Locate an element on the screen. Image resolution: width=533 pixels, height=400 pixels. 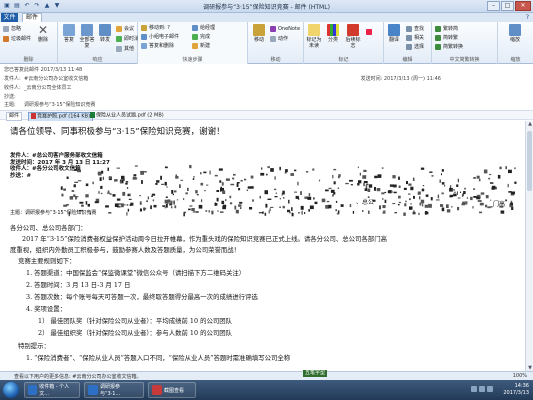
tab-message: 邮件 is located at coordinates (32, 17).